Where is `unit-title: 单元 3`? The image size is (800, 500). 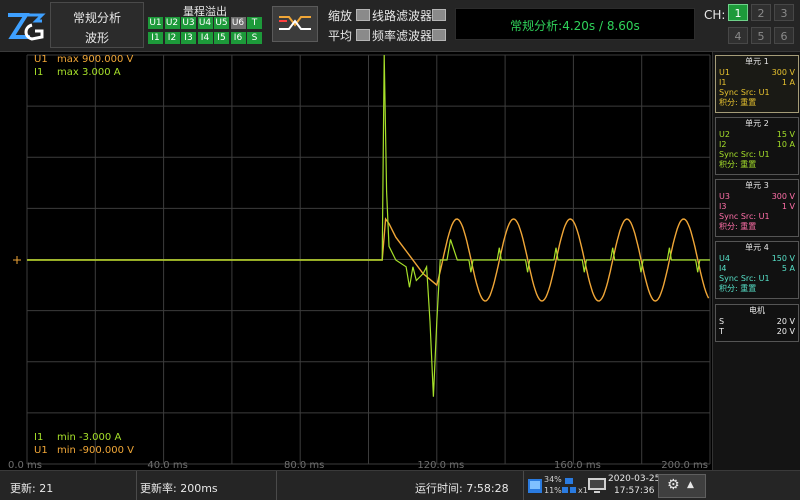 unit-title: 单元 3 is located at coordinates (757, 185).